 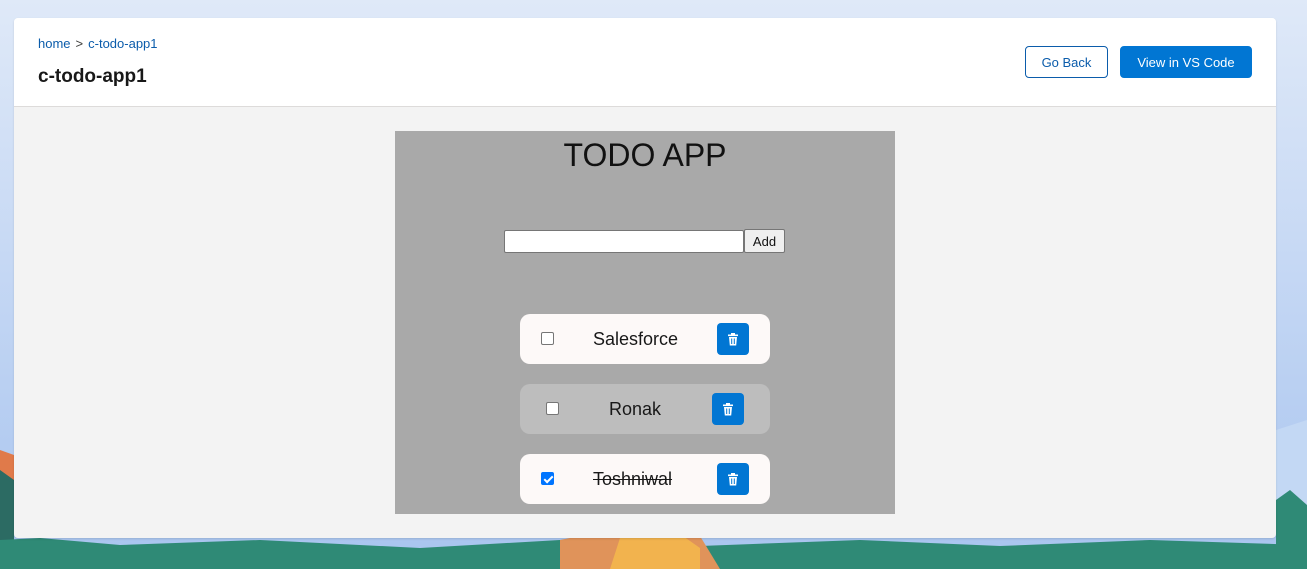 I want to click on view-in-vscode-button: View in VS Code, so click(x=1186, y=62).